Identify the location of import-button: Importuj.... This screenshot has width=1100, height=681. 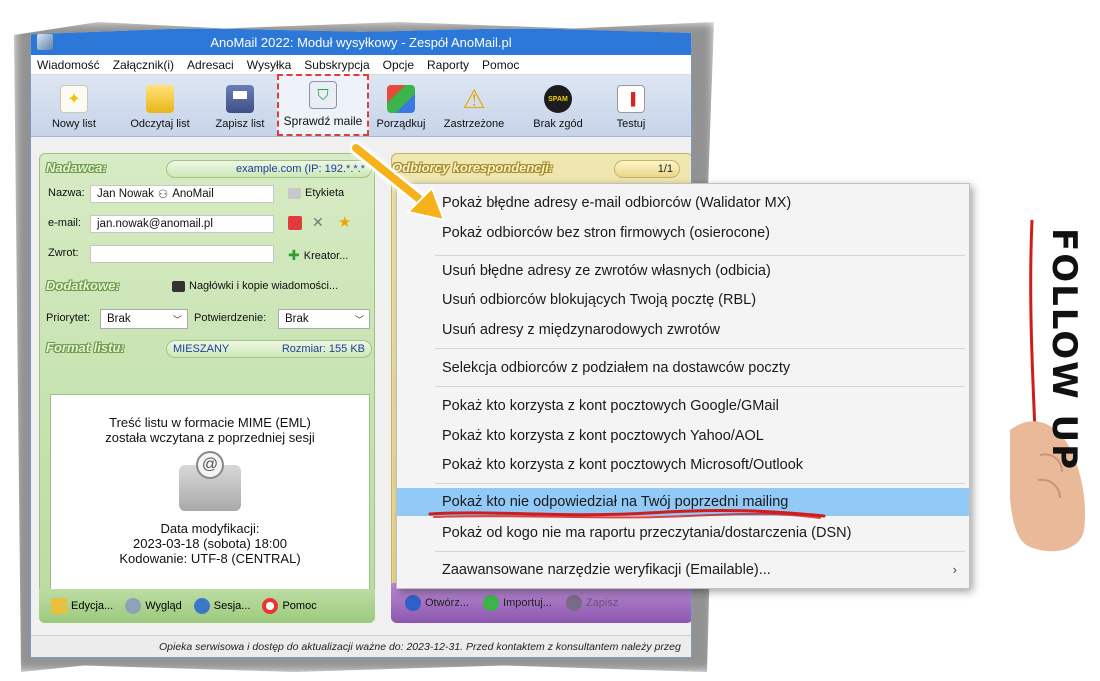
(517, 603).